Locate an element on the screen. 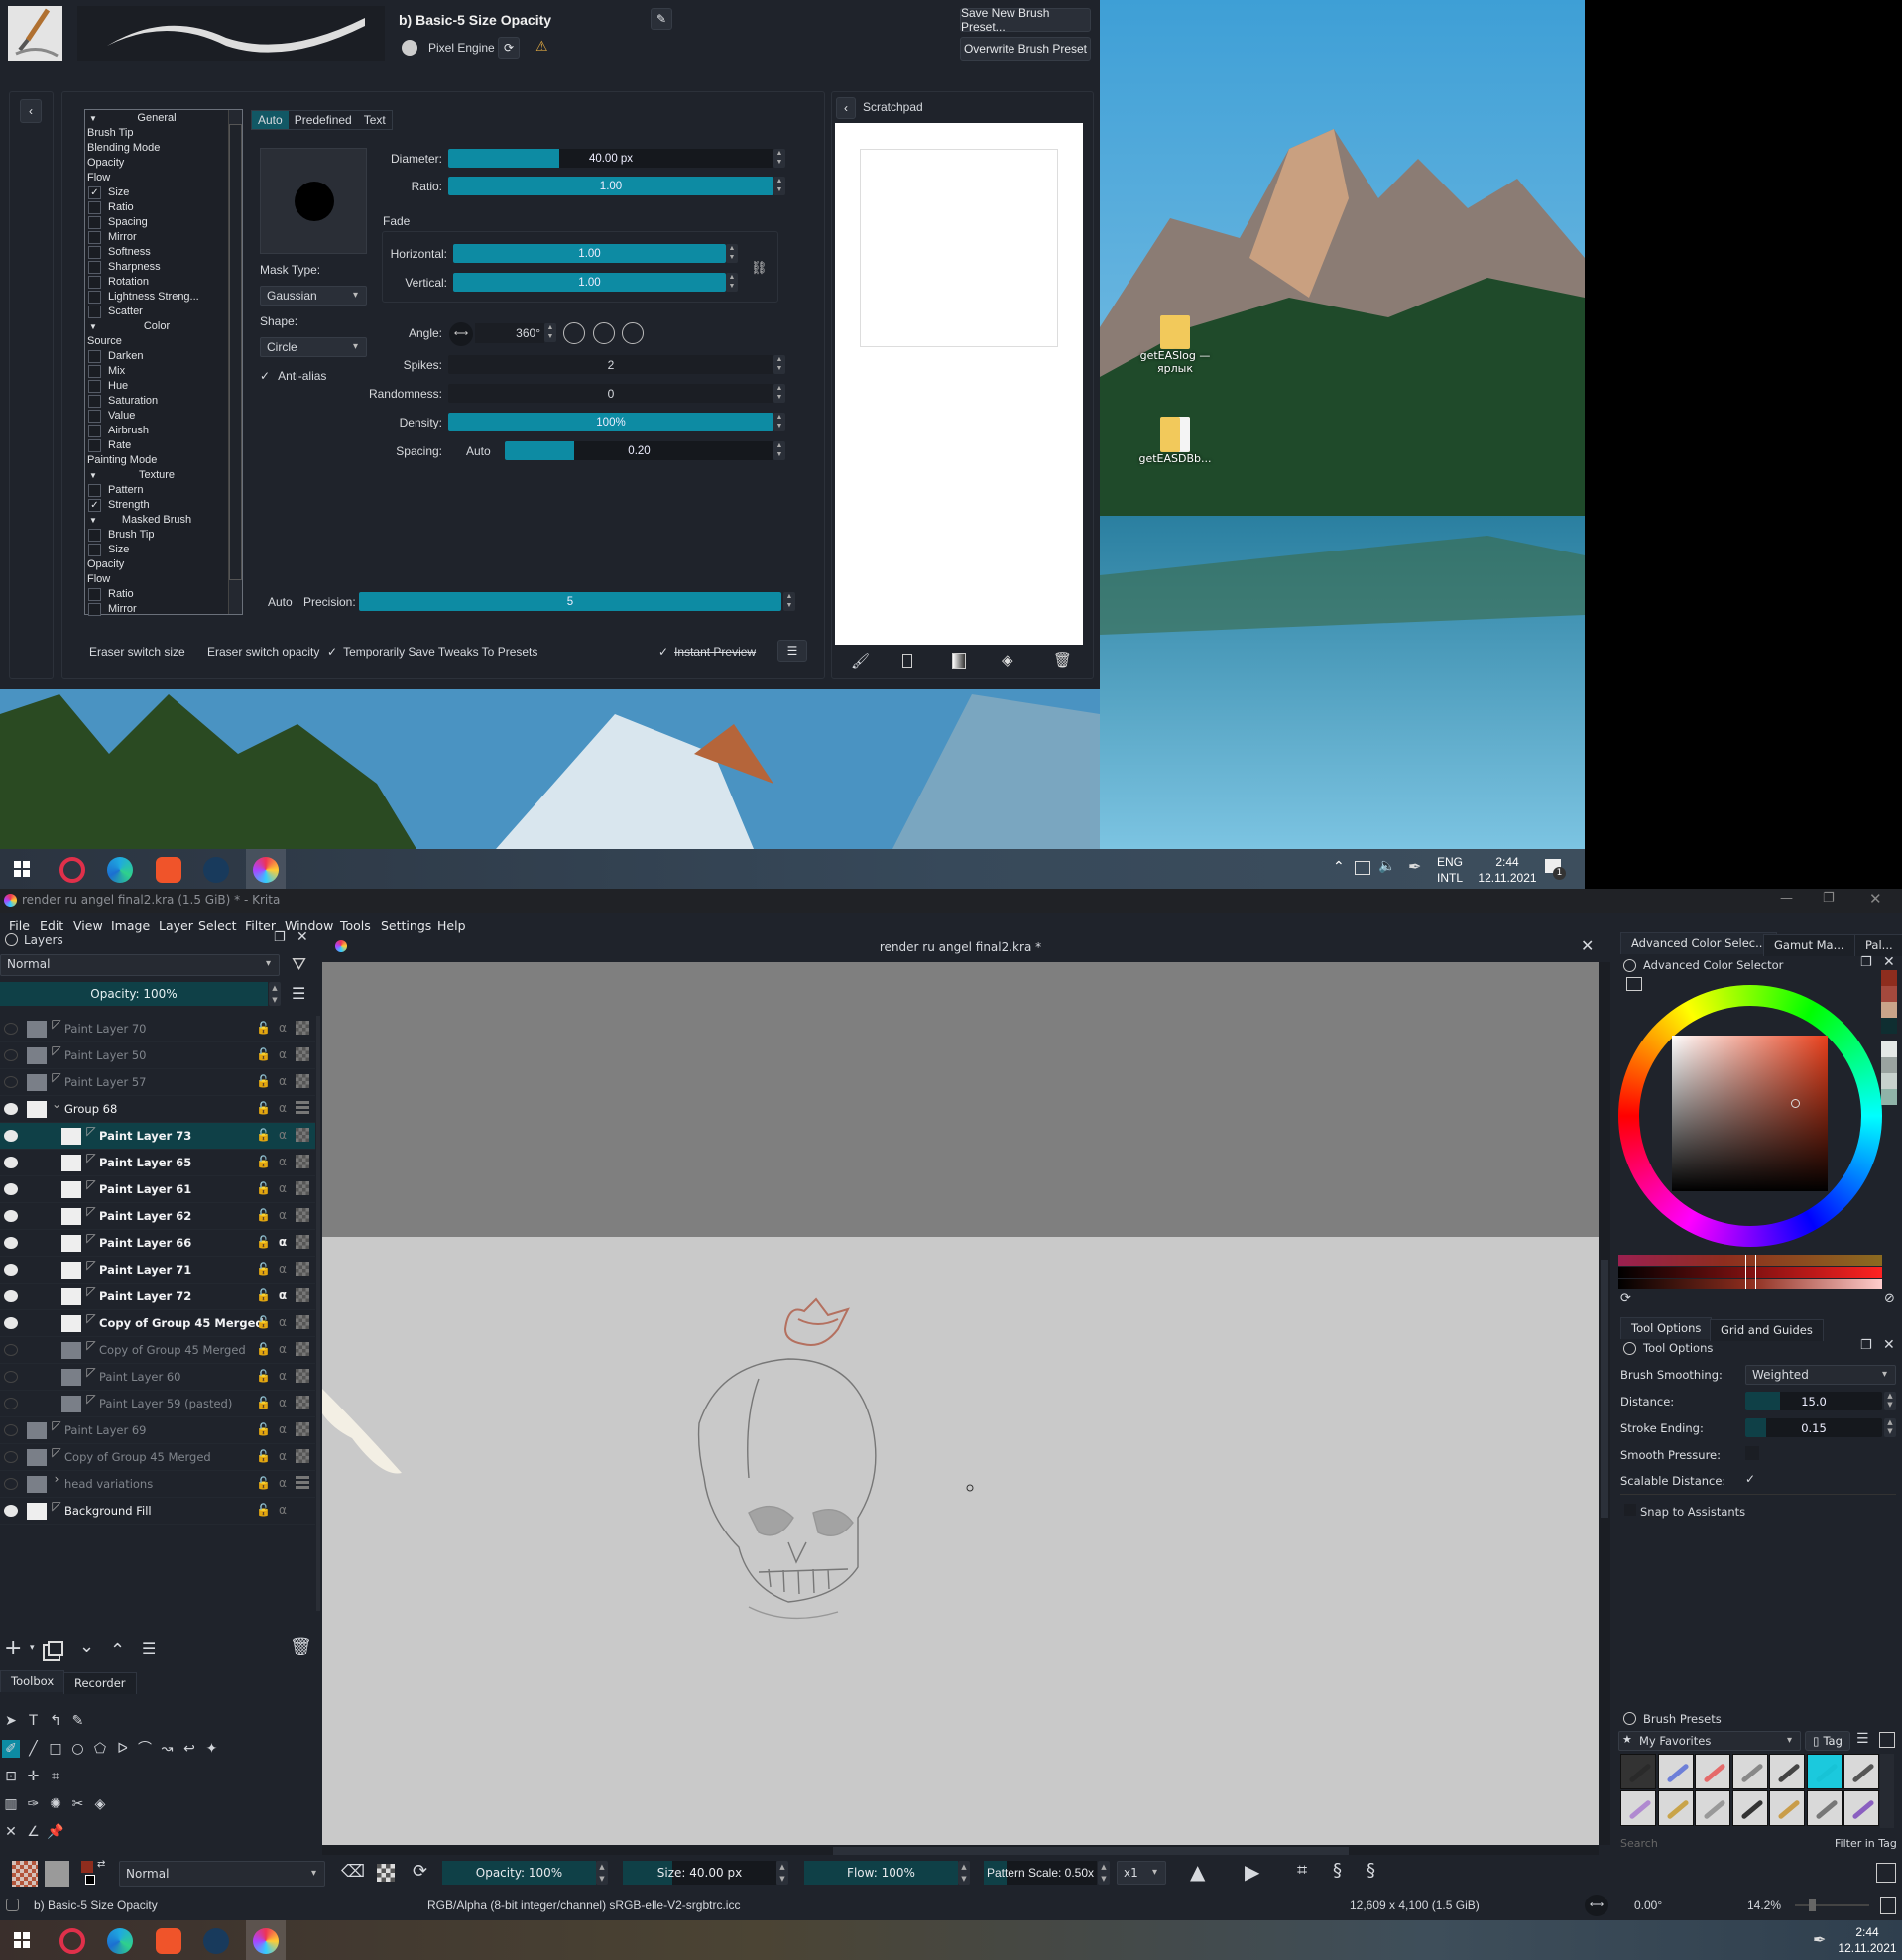 This screenshot has width=1902, height=1960. collapse-button: ‹ is located at coordinates (31, 111).